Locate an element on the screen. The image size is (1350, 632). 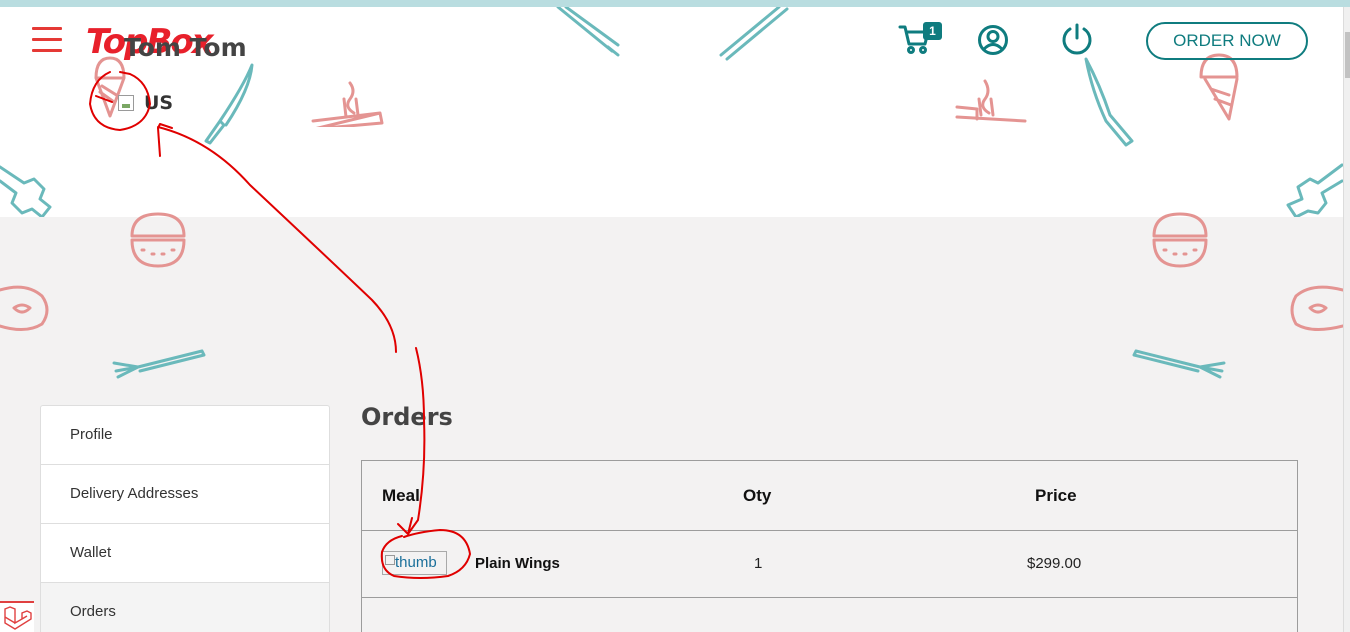
country-flag-broken-image-icon is located at coordinates (126, 103).